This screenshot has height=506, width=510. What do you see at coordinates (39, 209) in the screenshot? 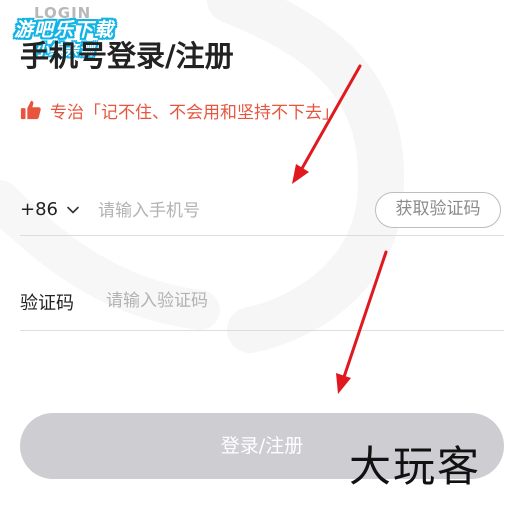
I see `country-code-value: +86` at bounding box center [39, 209].